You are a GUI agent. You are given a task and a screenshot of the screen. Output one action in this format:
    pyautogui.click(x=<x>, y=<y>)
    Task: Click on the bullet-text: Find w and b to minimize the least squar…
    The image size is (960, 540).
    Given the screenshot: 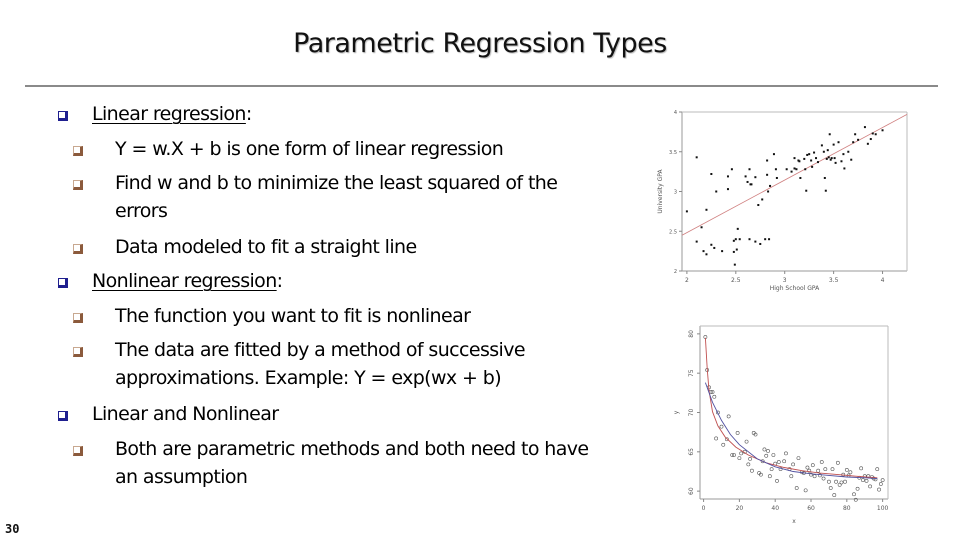 What is the action you would take?
    pyautogui.click(x=336, y=183)
    